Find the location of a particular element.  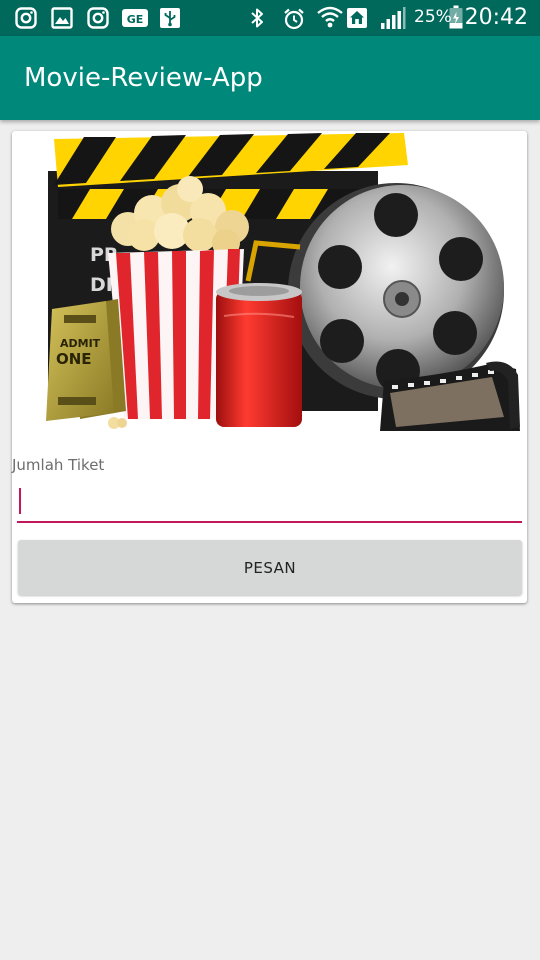

wifi-icon is located at coordinates (330, 17).